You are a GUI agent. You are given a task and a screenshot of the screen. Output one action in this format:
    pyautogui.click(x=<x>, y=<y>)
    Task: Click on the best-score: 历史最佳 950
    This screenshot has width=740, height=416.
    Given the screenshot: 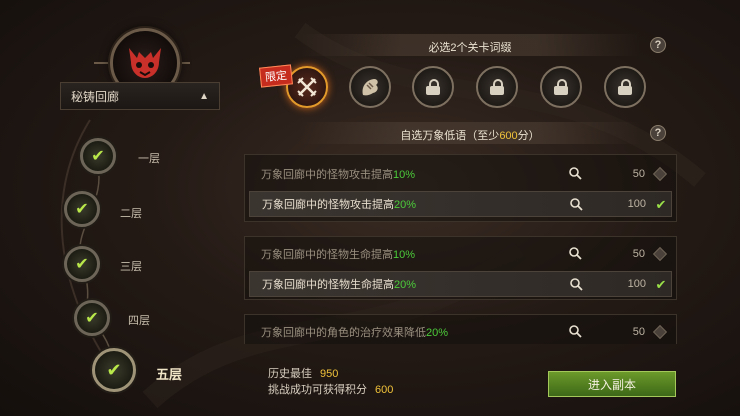 What is the action you would take?
    pyautogui.click(x=303, y=373)
    